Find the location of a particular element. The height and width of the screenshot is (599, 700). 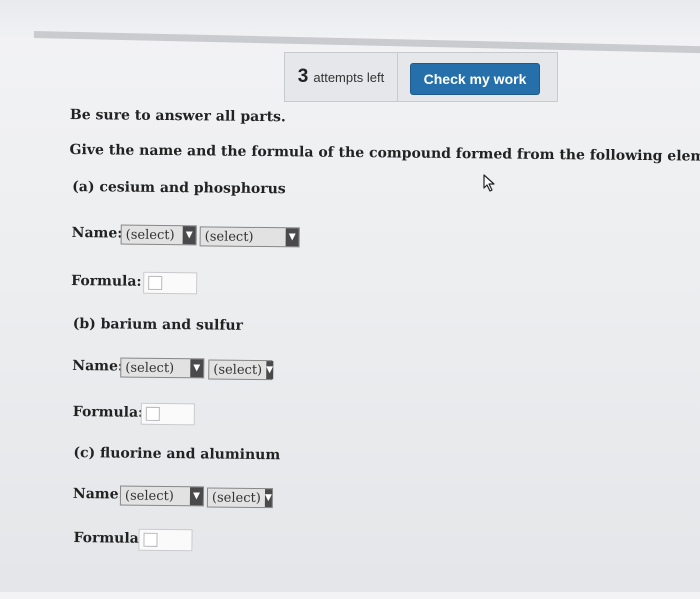

mouse-cursor-icon is located at coordinates (489, 183).